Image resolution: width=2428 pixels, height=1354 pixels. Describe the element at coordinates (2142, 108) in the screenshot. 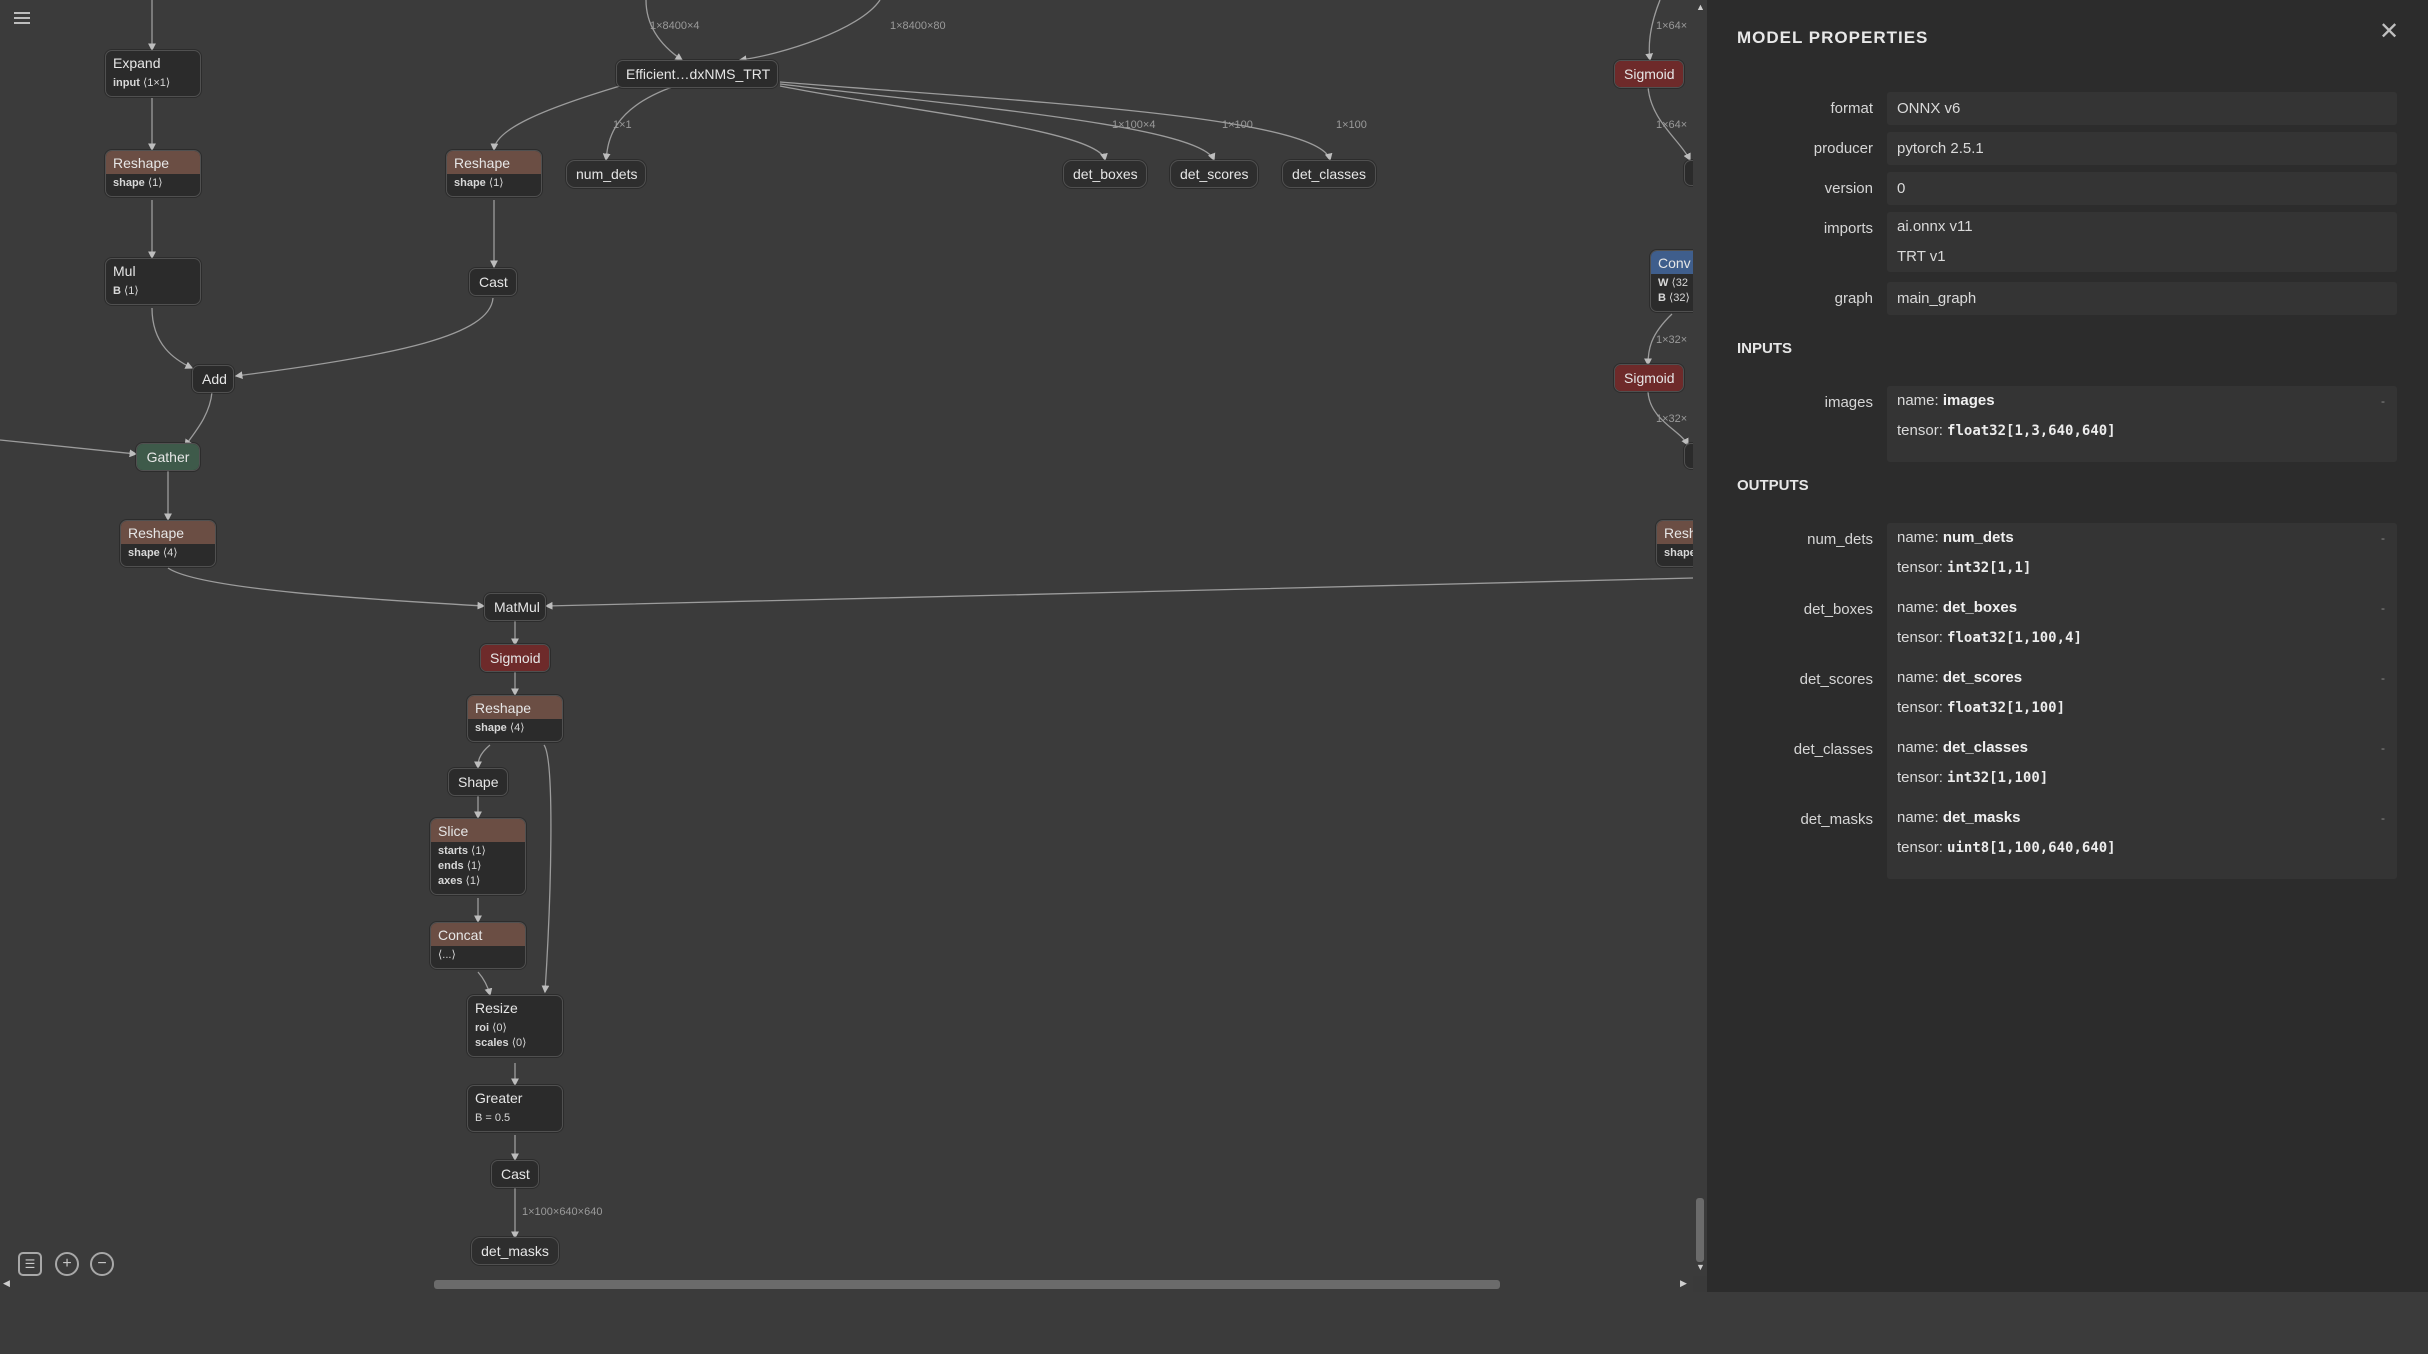

I see `property-value: ONNX v6` at that location.